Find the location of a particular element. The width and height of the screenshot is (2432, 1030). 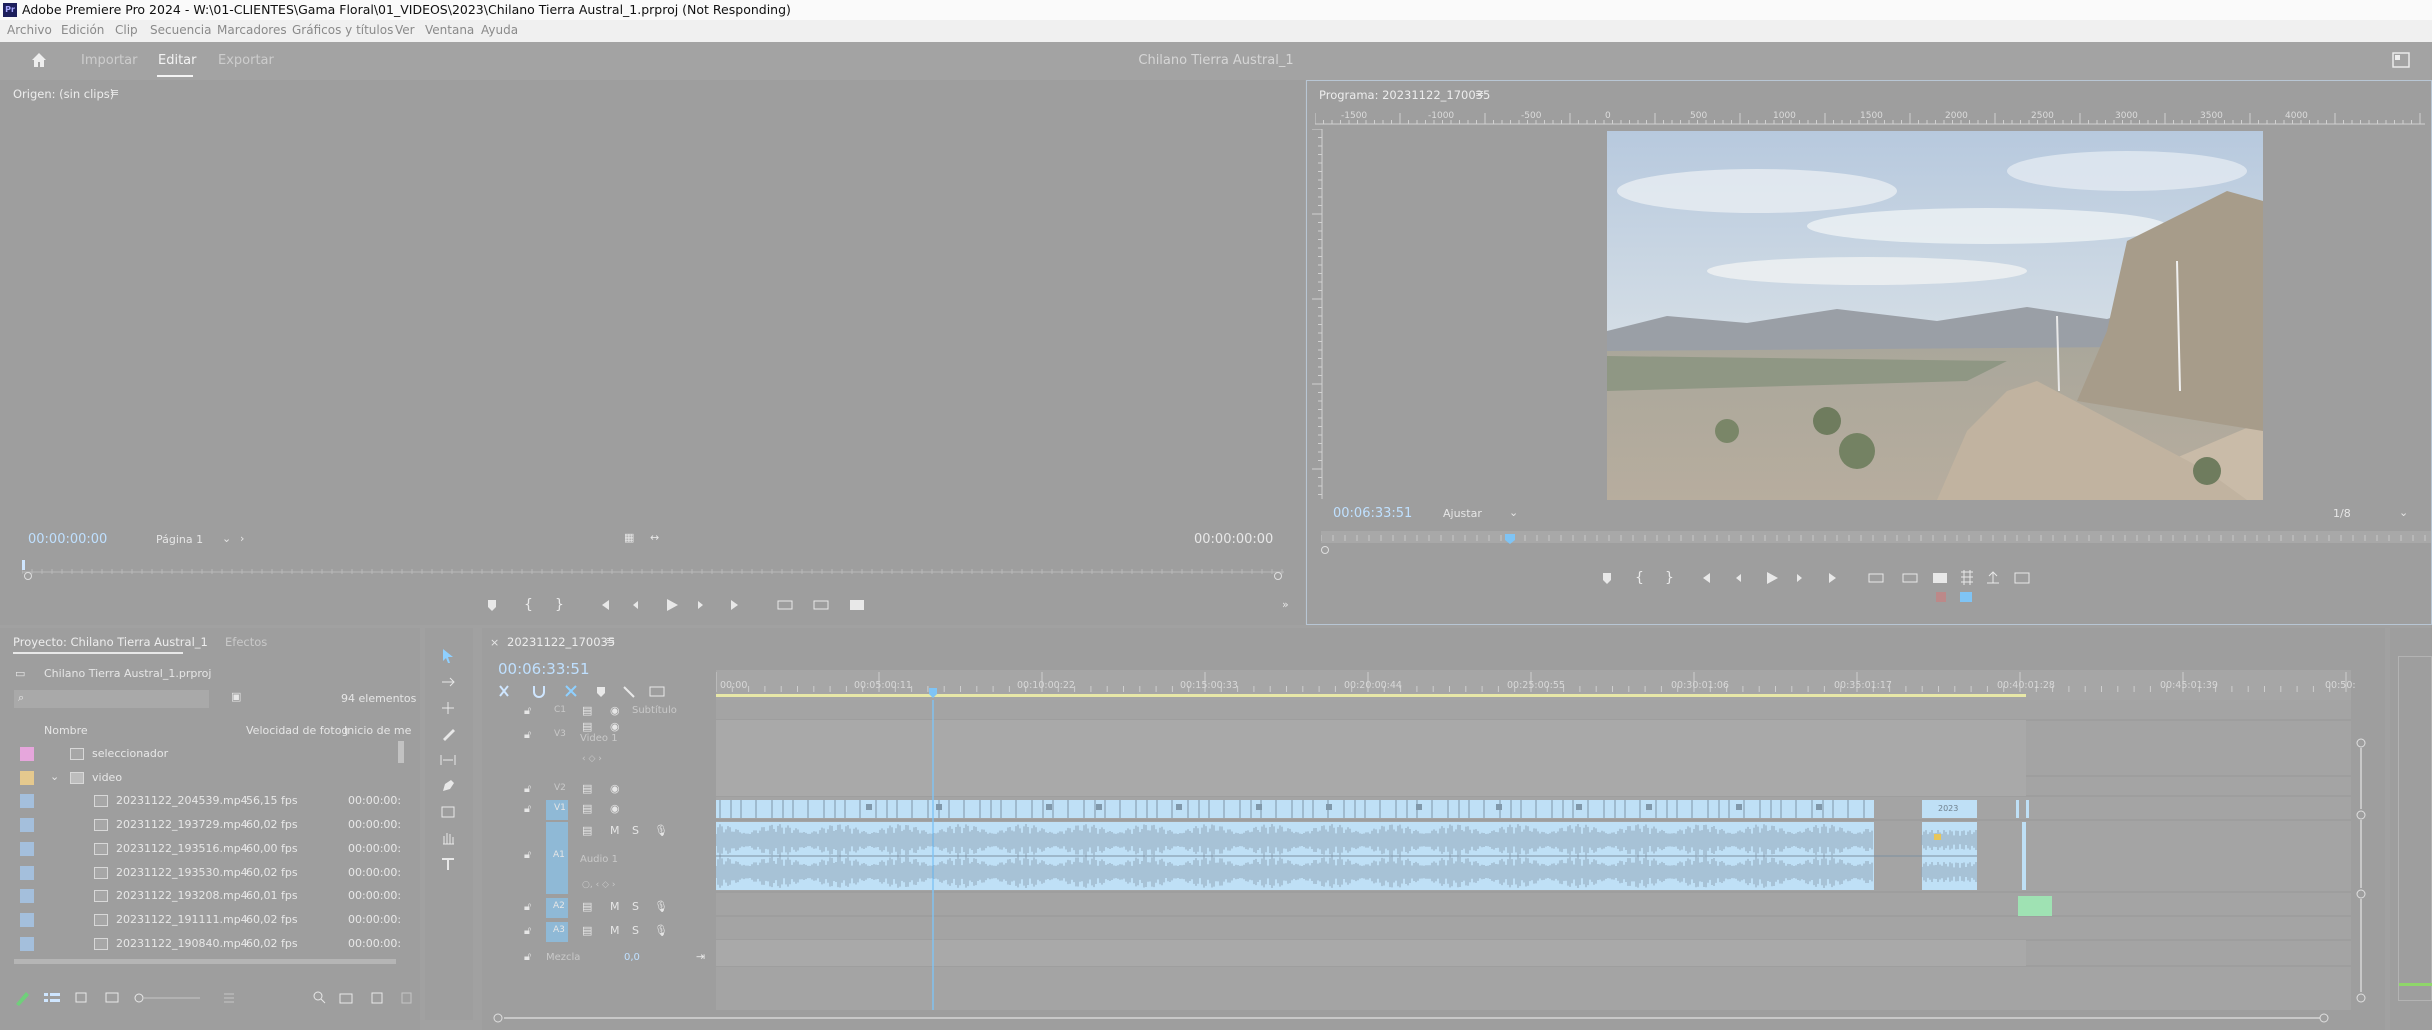

list-item: 20231122_193729.mp4 60,02 fps 00:00:00: is located at coordinates (200, 826).